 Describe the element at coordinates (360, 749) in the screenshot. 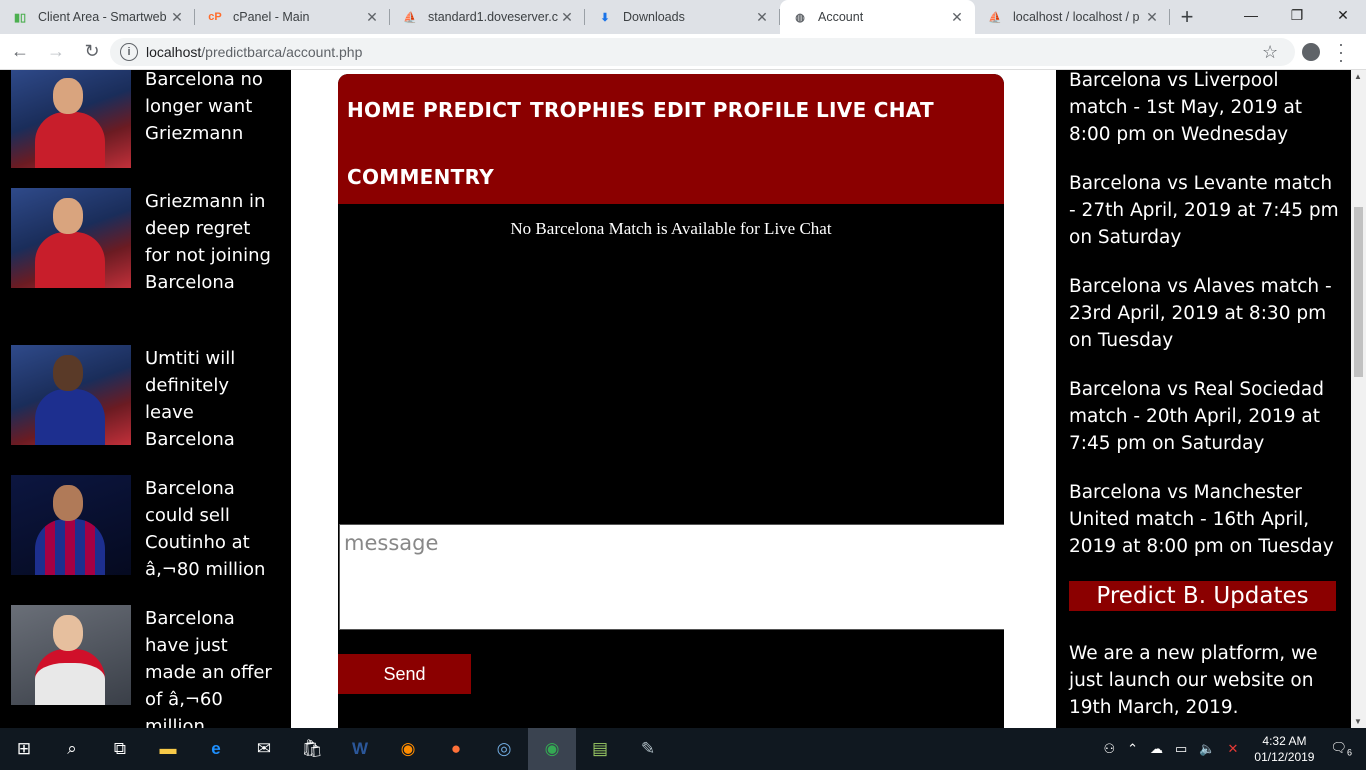

I see `word-icon: W` at that location.